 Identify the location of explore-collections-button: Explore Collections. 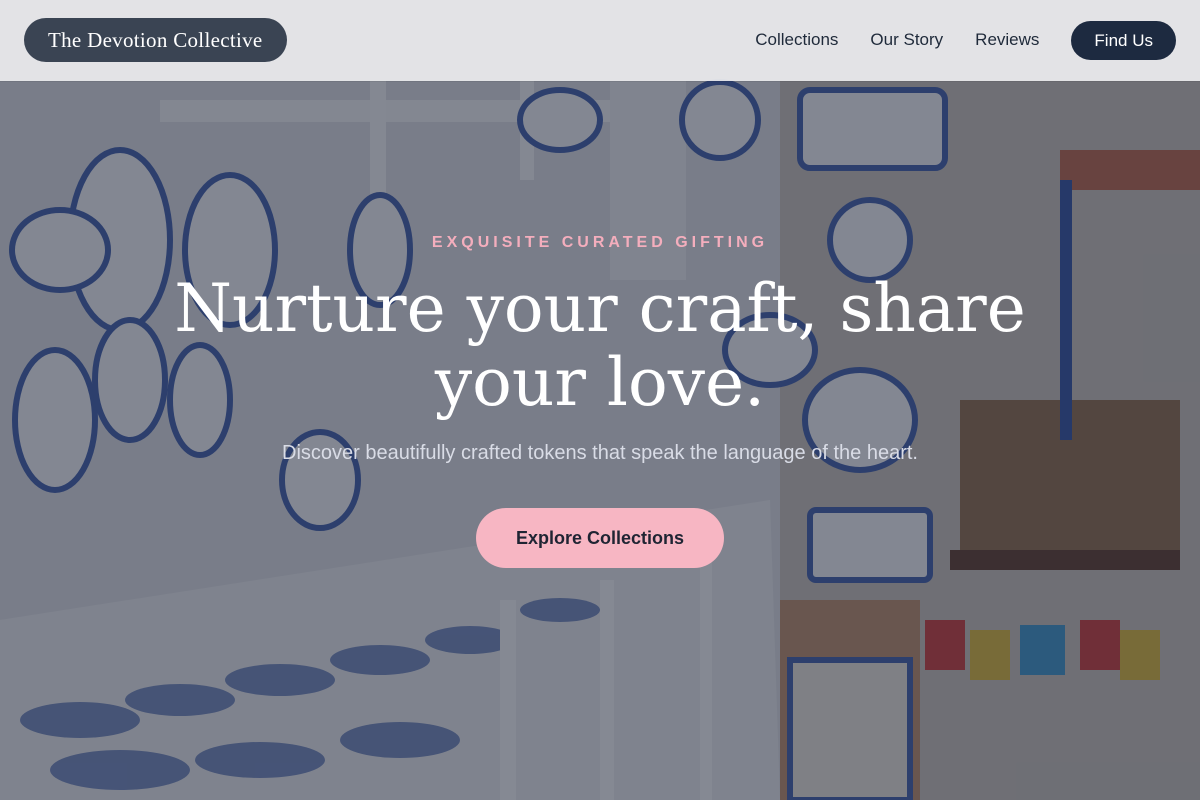
(600, 538).